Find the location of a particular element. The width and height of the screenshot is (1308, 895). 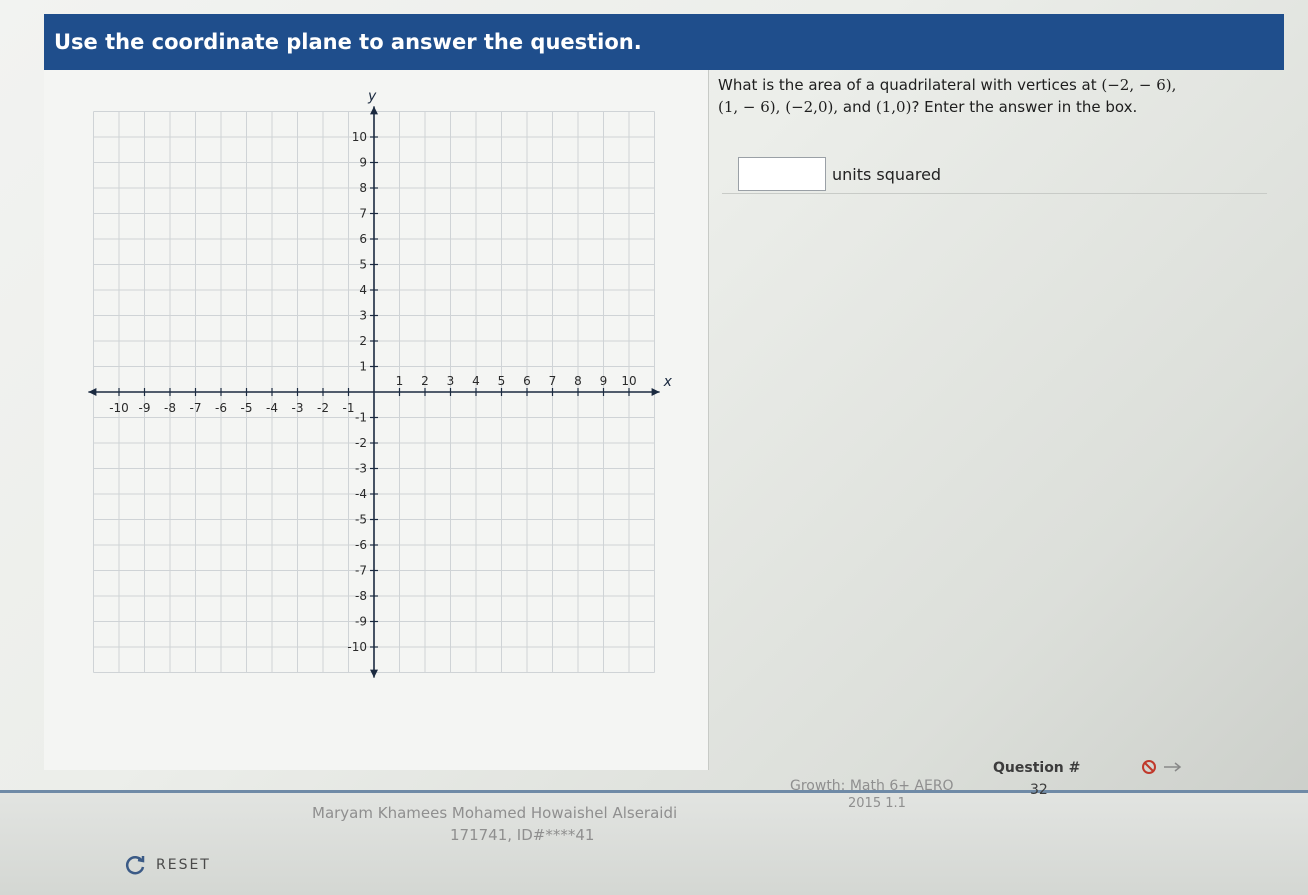

x-tick-label: 8 is located at coordinates (578, 381).